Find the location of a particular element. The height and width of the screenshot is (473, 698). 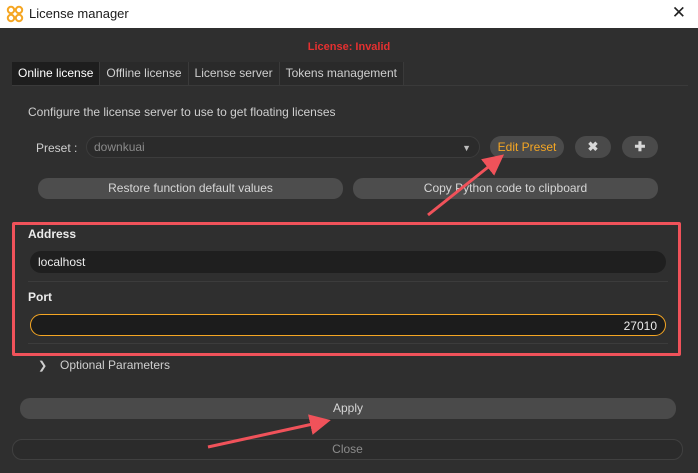

add-preset-button: ✚ is located at coordinates (640, 147).